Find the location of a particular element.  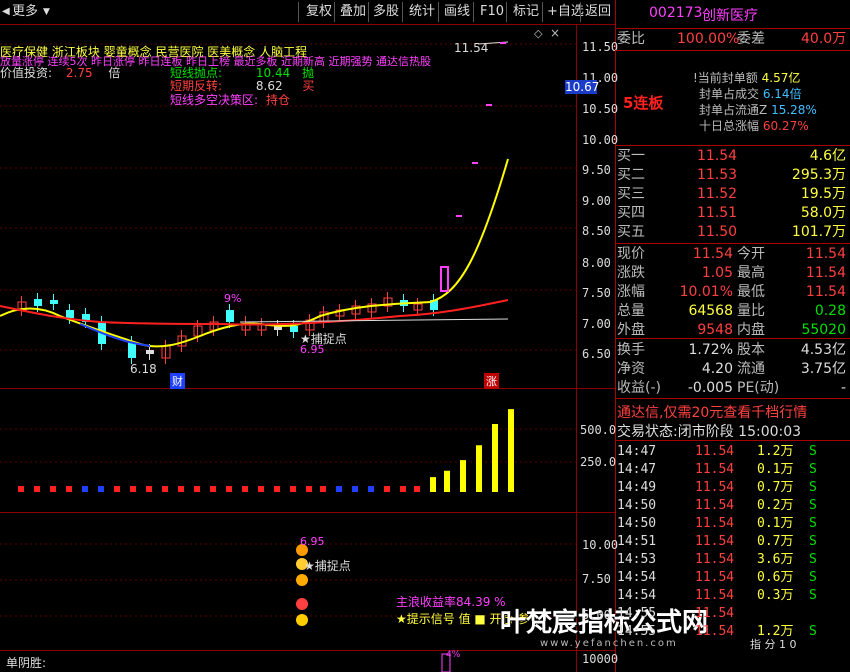

stock-name: 创新医疗 is located at coordinates (730, 16).